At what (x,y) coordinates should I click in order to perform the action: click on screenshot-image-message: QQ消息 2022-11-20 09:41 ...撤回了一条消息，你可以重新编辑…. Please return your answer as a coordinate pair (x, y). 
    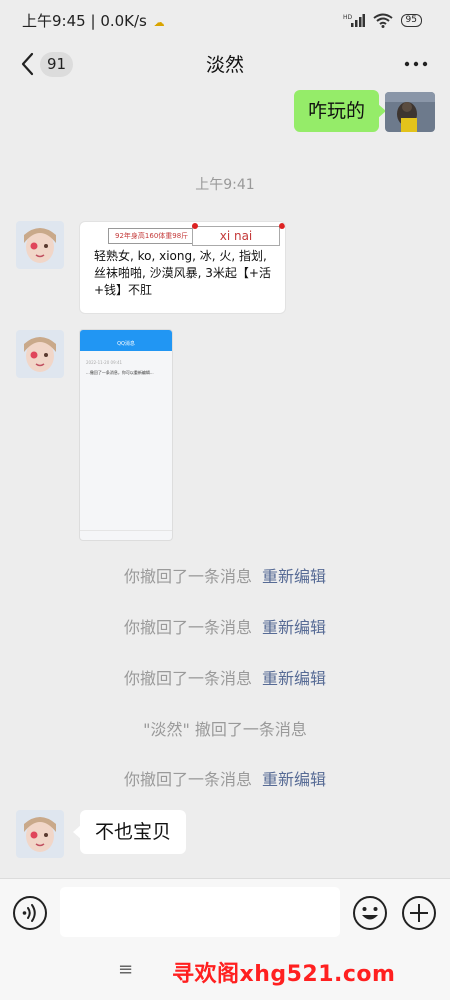
    Looking at the image, I should click on (126, 435).